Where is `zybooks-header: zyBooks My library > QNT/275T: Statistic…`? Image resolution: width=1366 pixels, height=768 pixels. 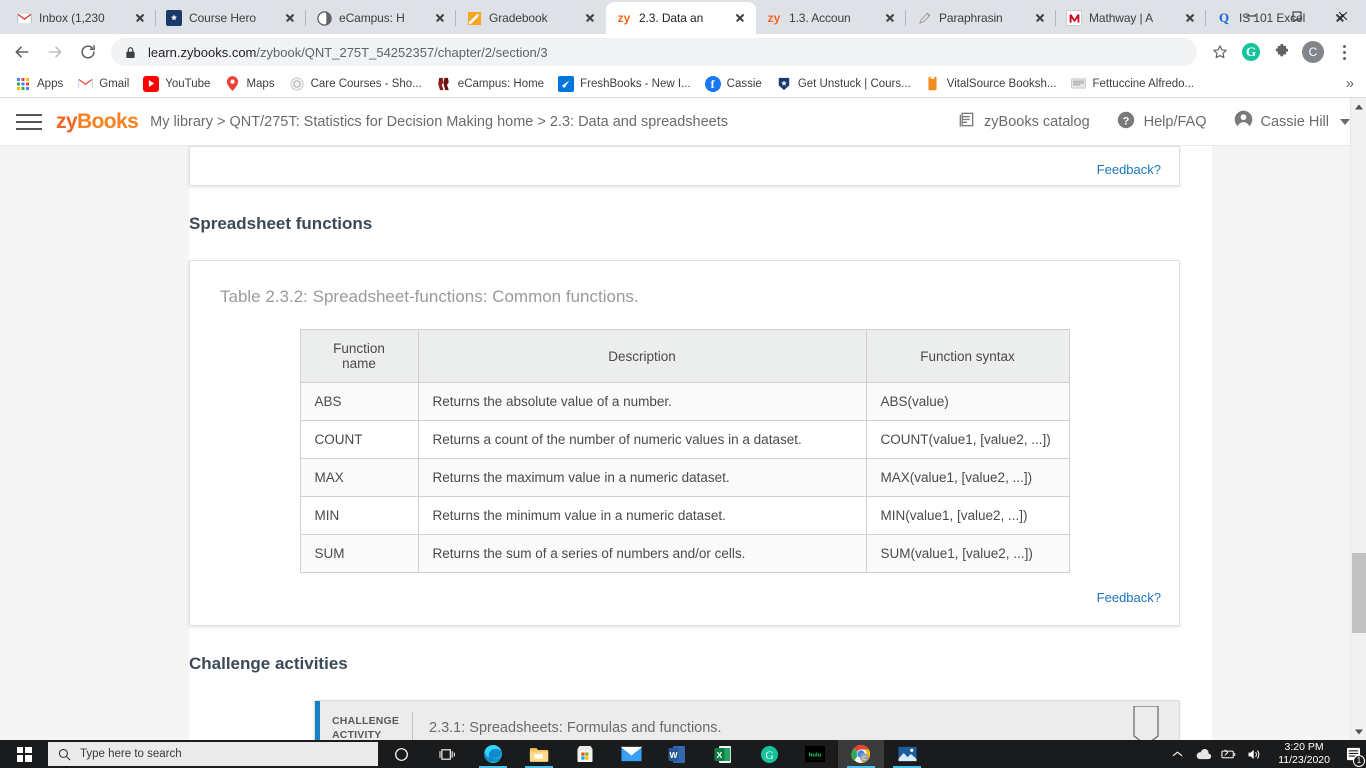 zybooks-header: zyBooks My library > QNT/275T: Statistic… is located at coordinates (683, 122).